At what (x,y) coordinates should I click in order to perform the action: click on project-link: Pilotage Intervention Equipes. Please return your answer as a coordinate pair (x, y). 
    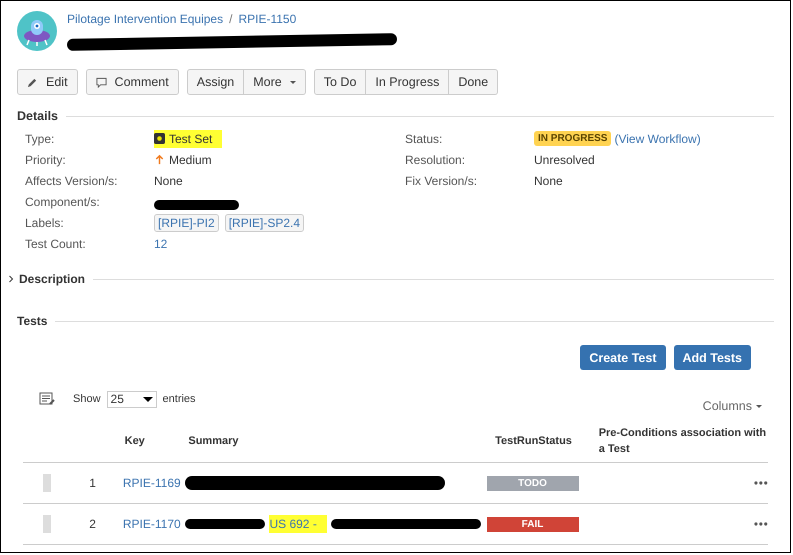
    Looking at the image, I should click on (145, 19).